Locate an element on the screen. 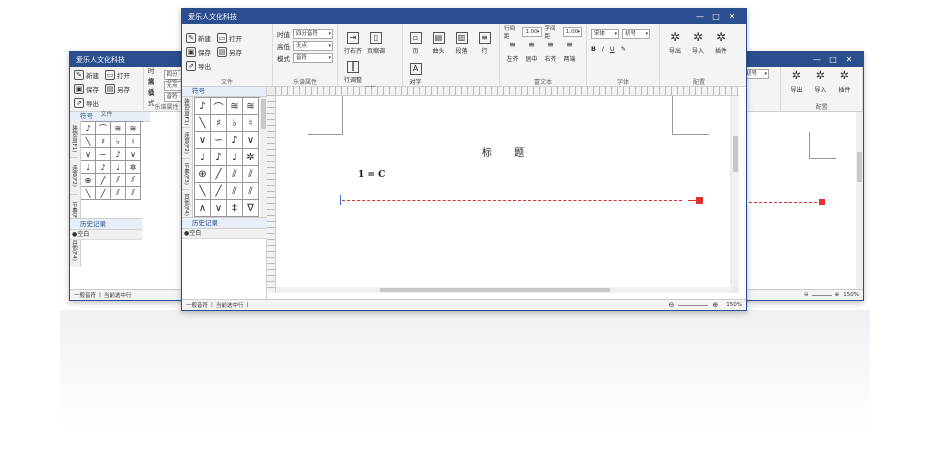  hscroll-thumb is located at coordinates (495, 290).